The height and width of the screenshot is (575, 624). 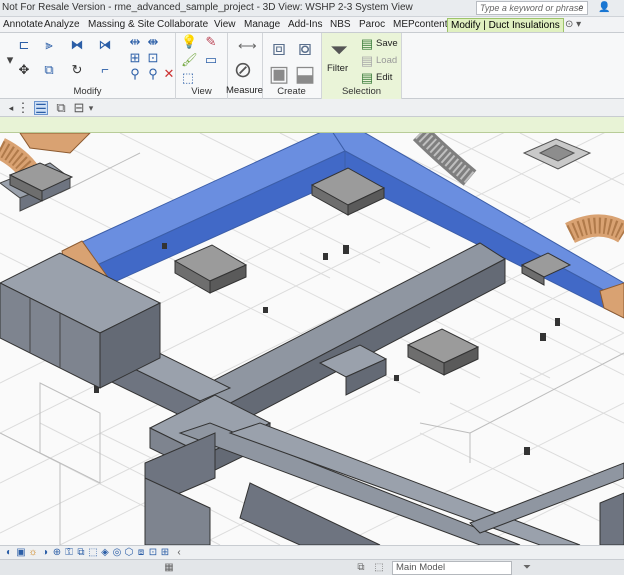 I want to click on active-model-select: Main Model, so click(x=452, y=568).